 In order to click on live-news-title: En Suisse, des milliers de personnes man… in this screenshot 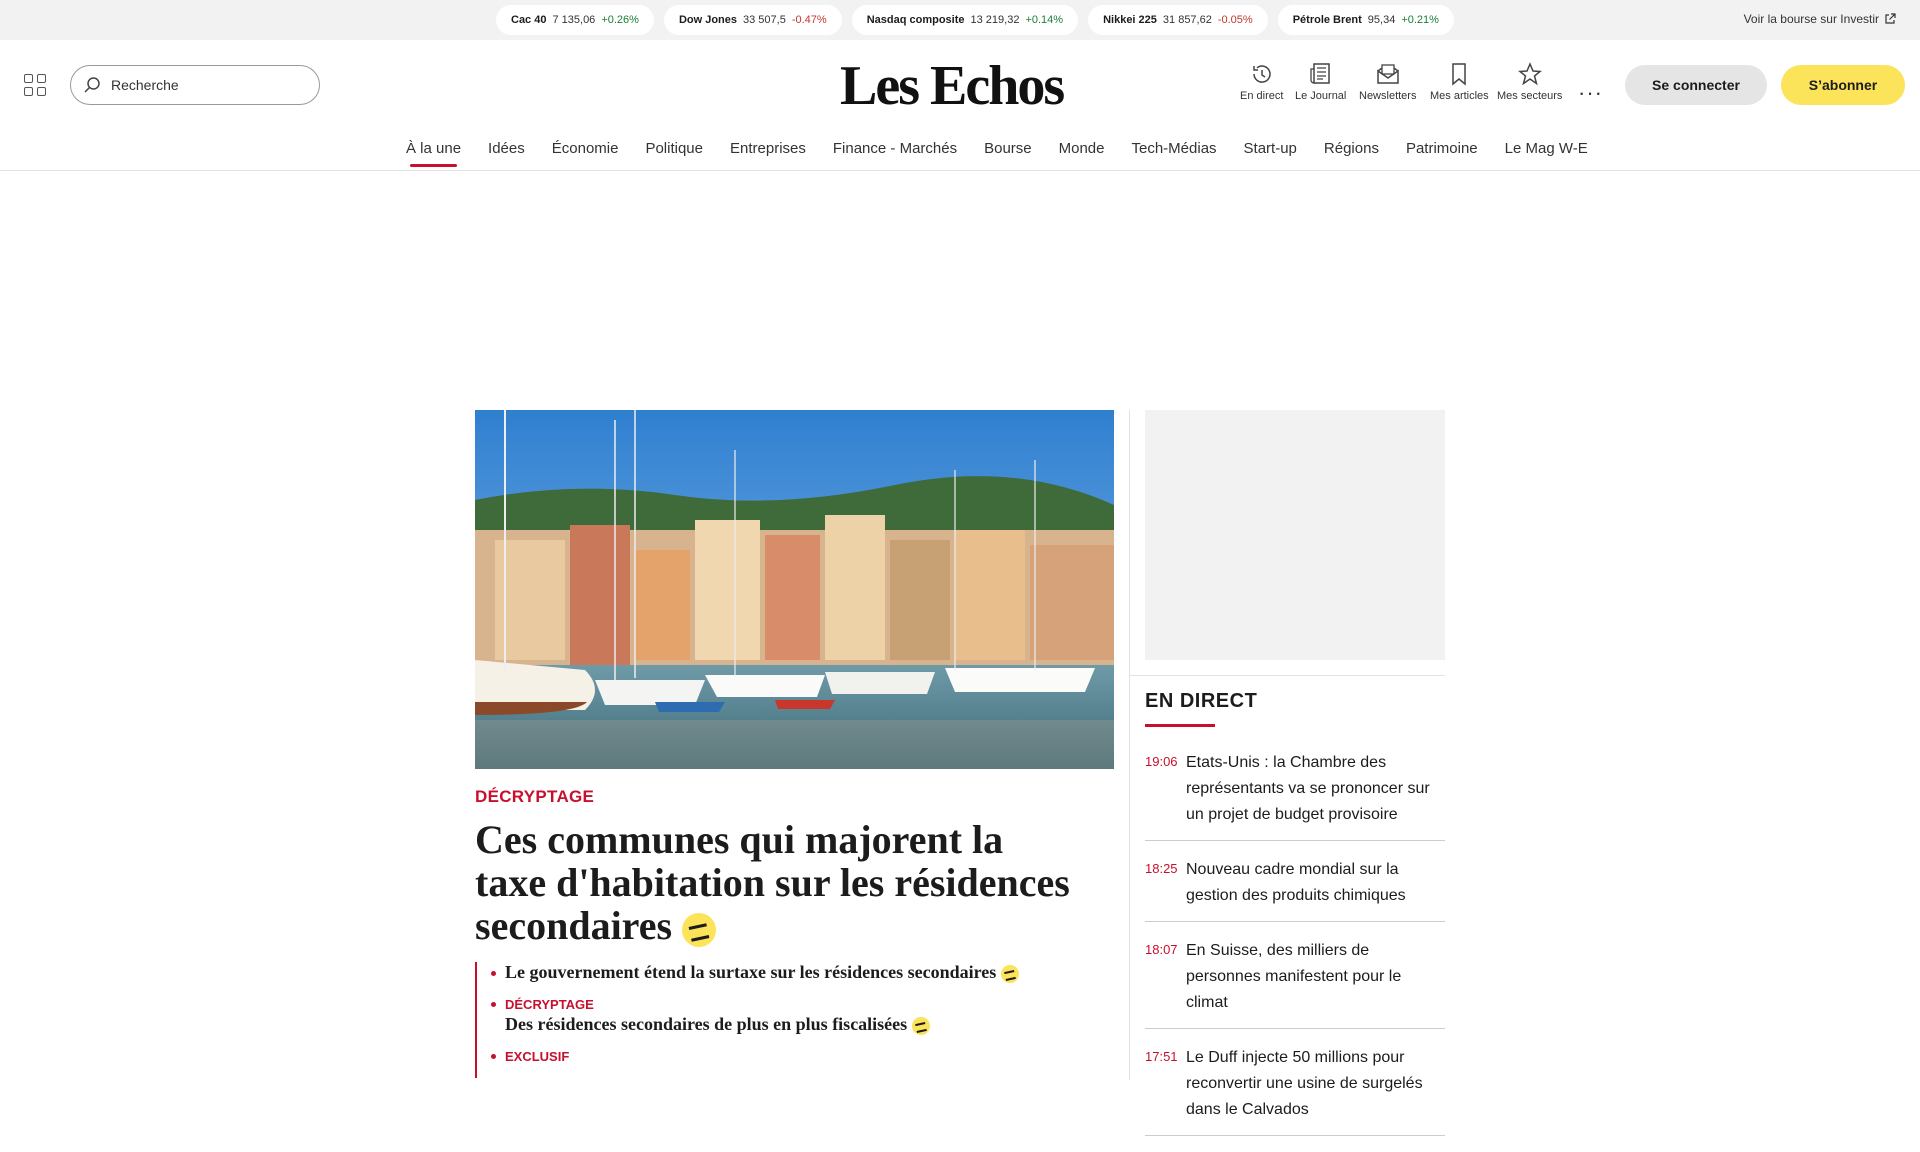, I will do `click(1294, 976)`.